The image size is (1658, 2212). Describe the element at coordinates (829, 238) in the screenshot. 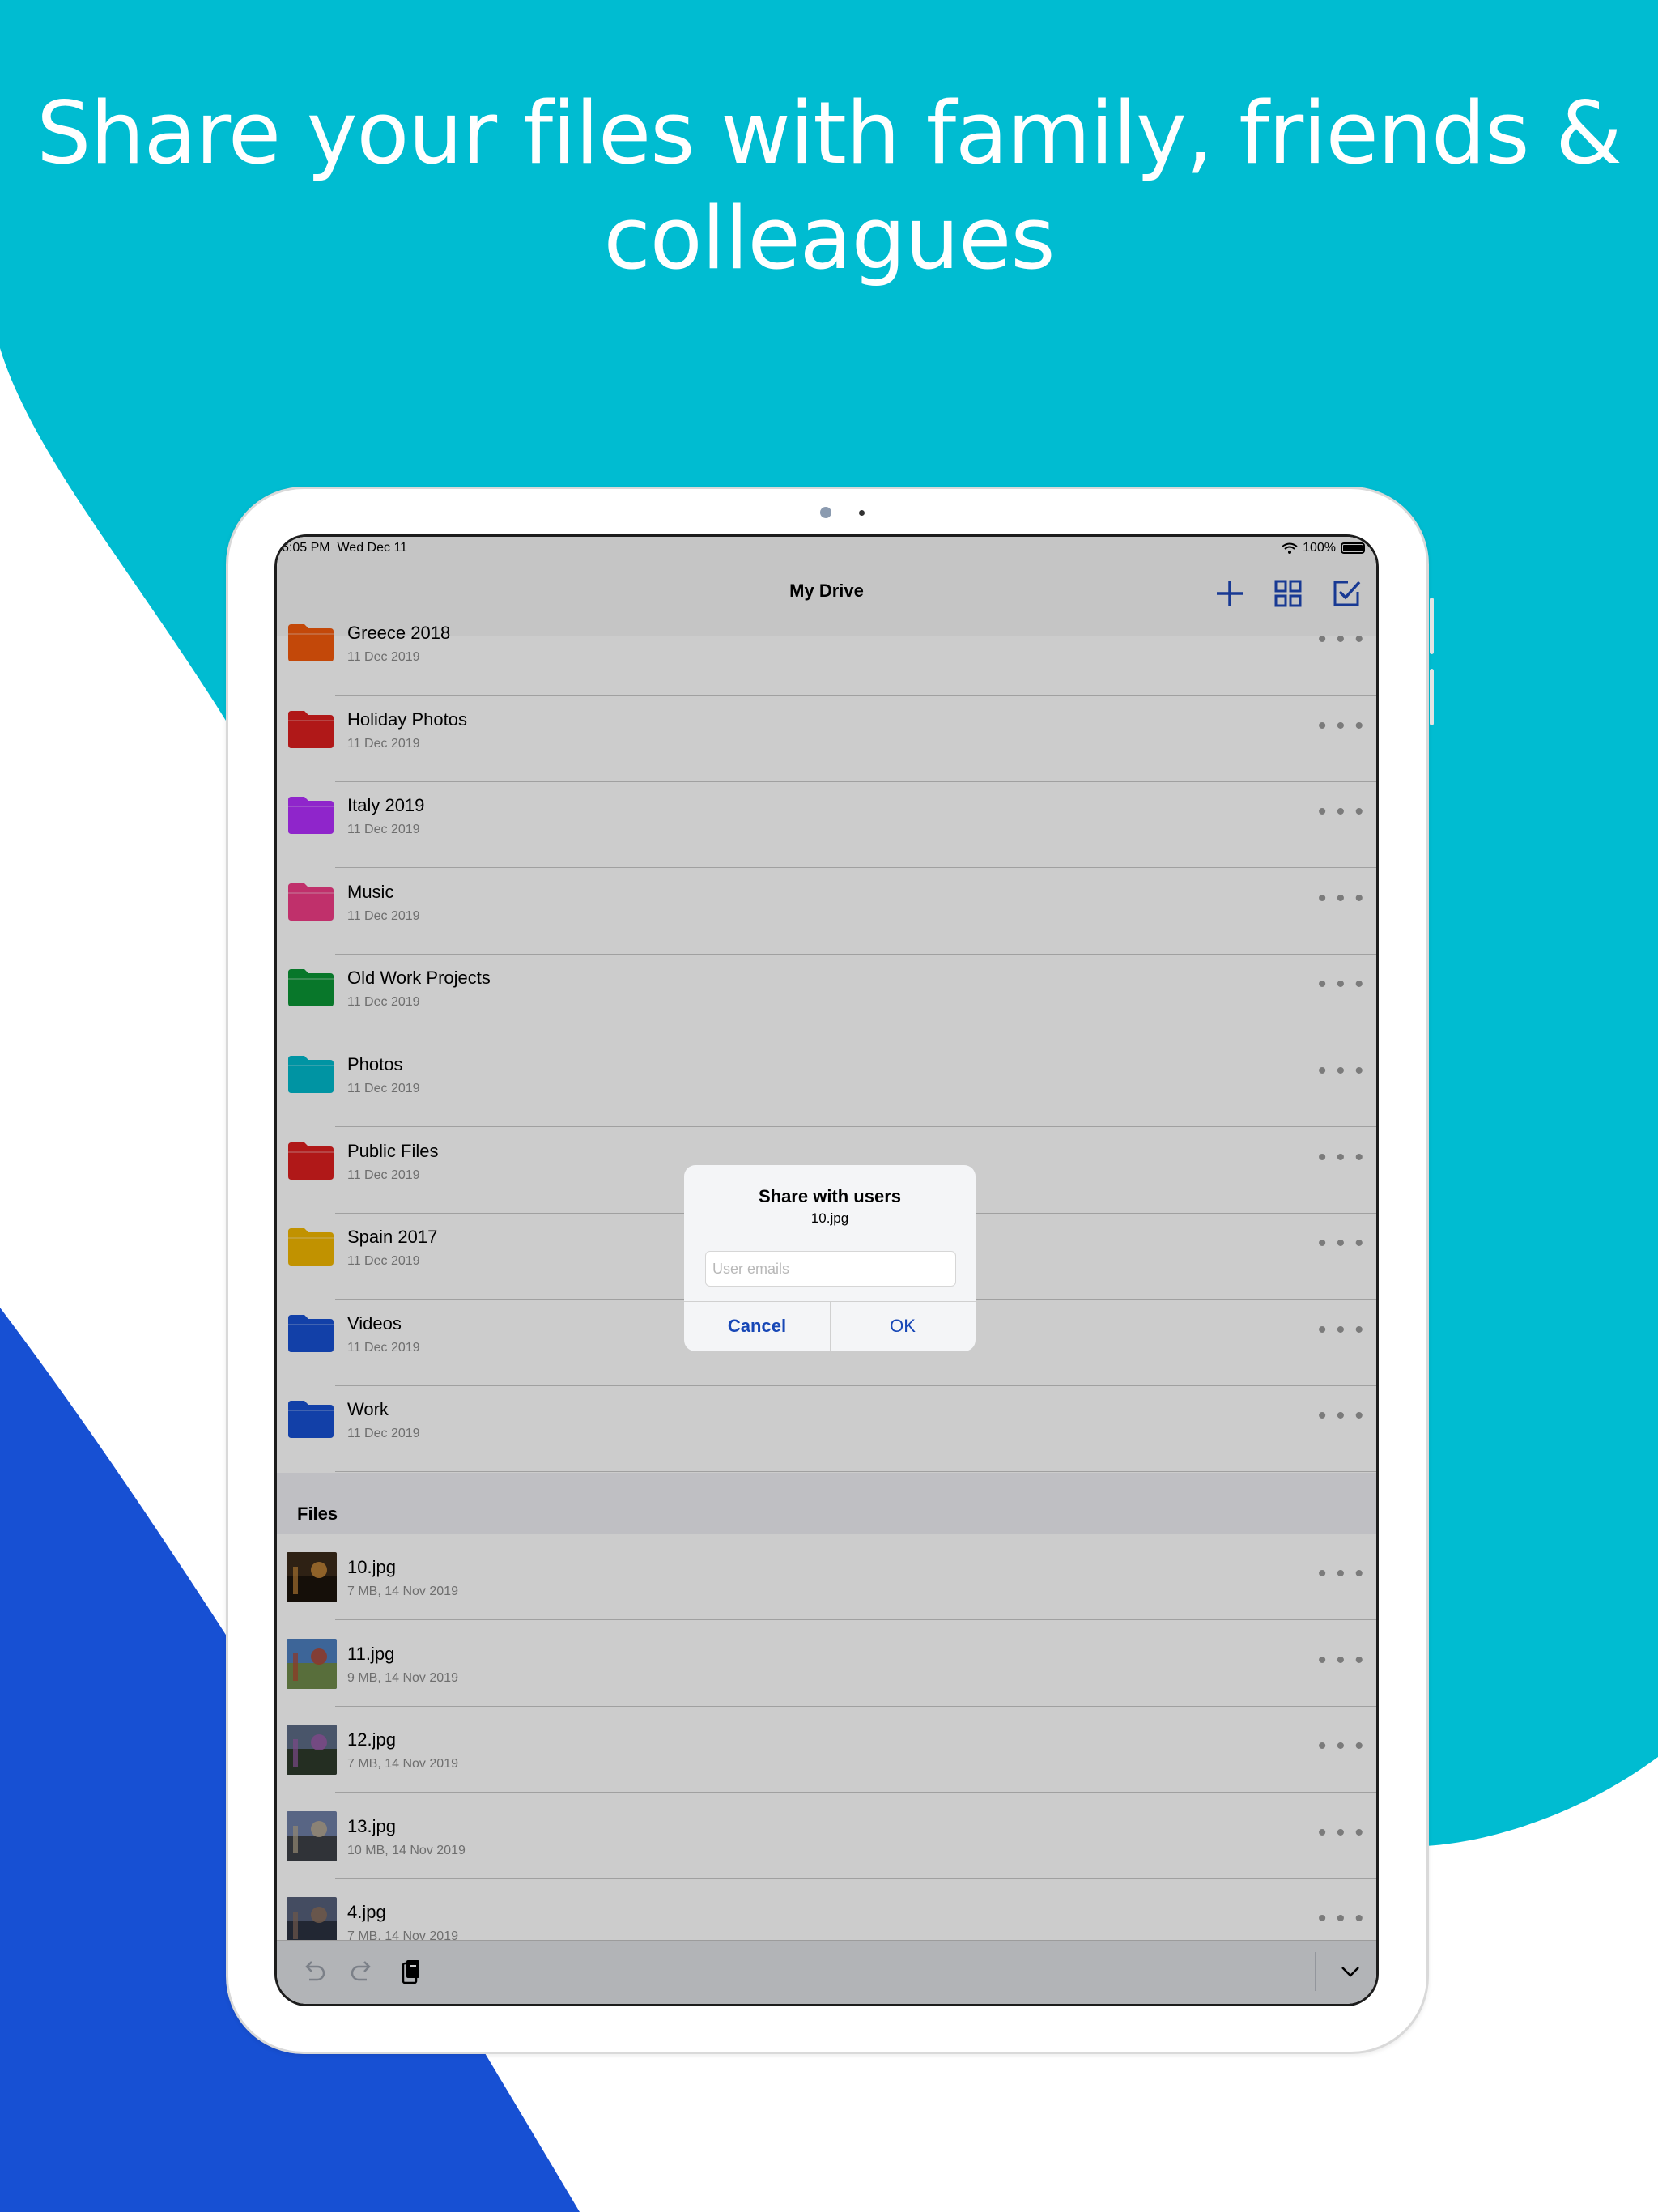

I see `headline-line-2: colleagues` at that location.